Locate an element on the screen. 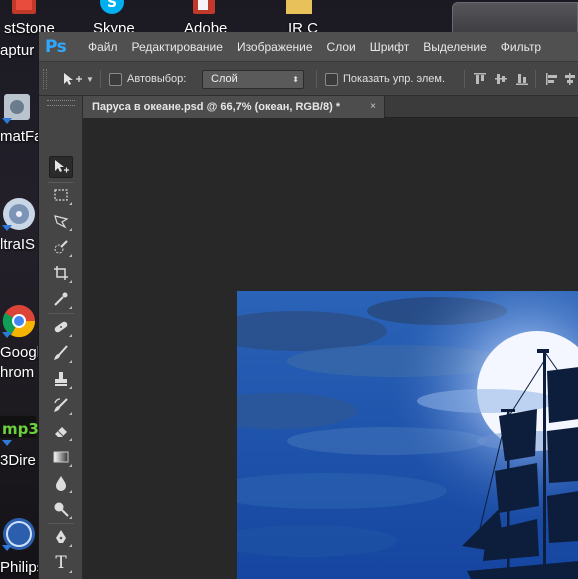 The width and height of the screenshot is (578, 579). lasso-tool is located at coordinates (61, 221).